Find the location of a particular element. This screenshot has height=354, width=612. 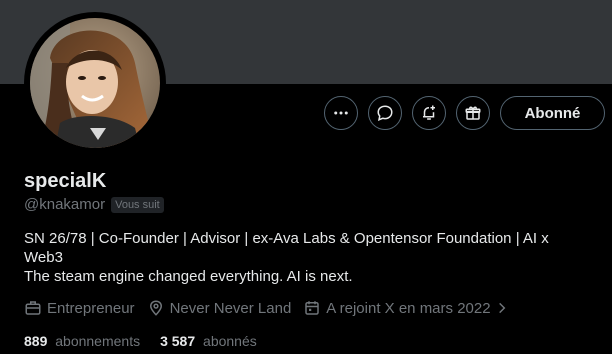

follow-stats: 889 abonnements 3 587 abonnés is located at coordinates (150, 341).